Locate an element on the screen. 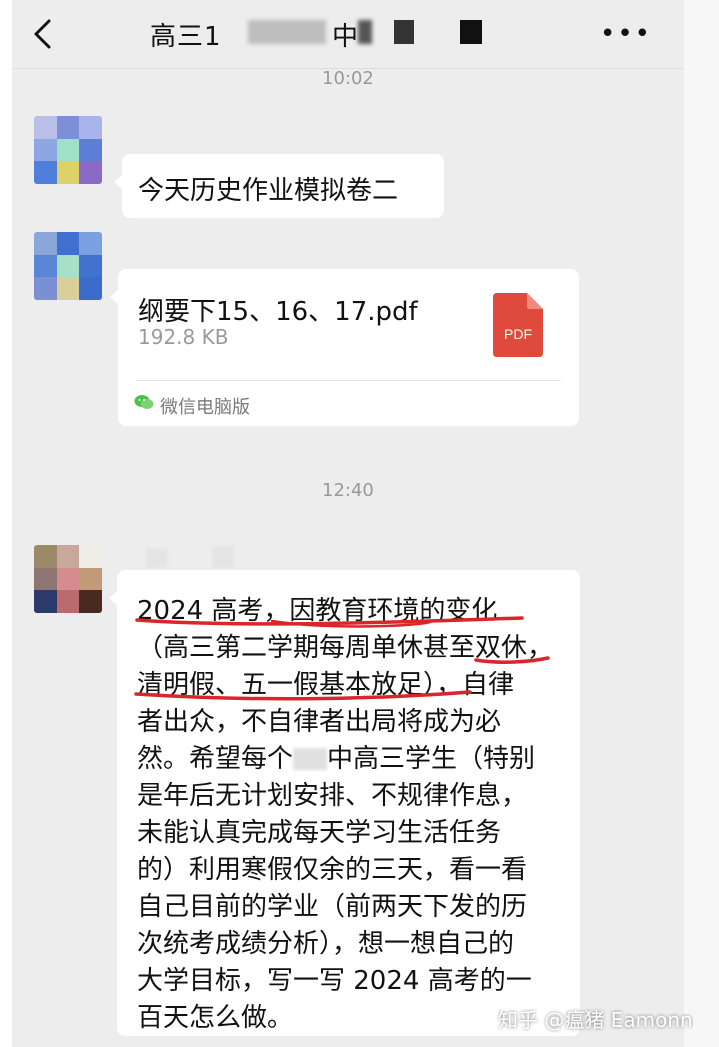 Image resolution: width=719 pixels, height=1047 pixels. message-line: 自己目前的学业（前两天下发的历 is located at coordinates (332, 907).